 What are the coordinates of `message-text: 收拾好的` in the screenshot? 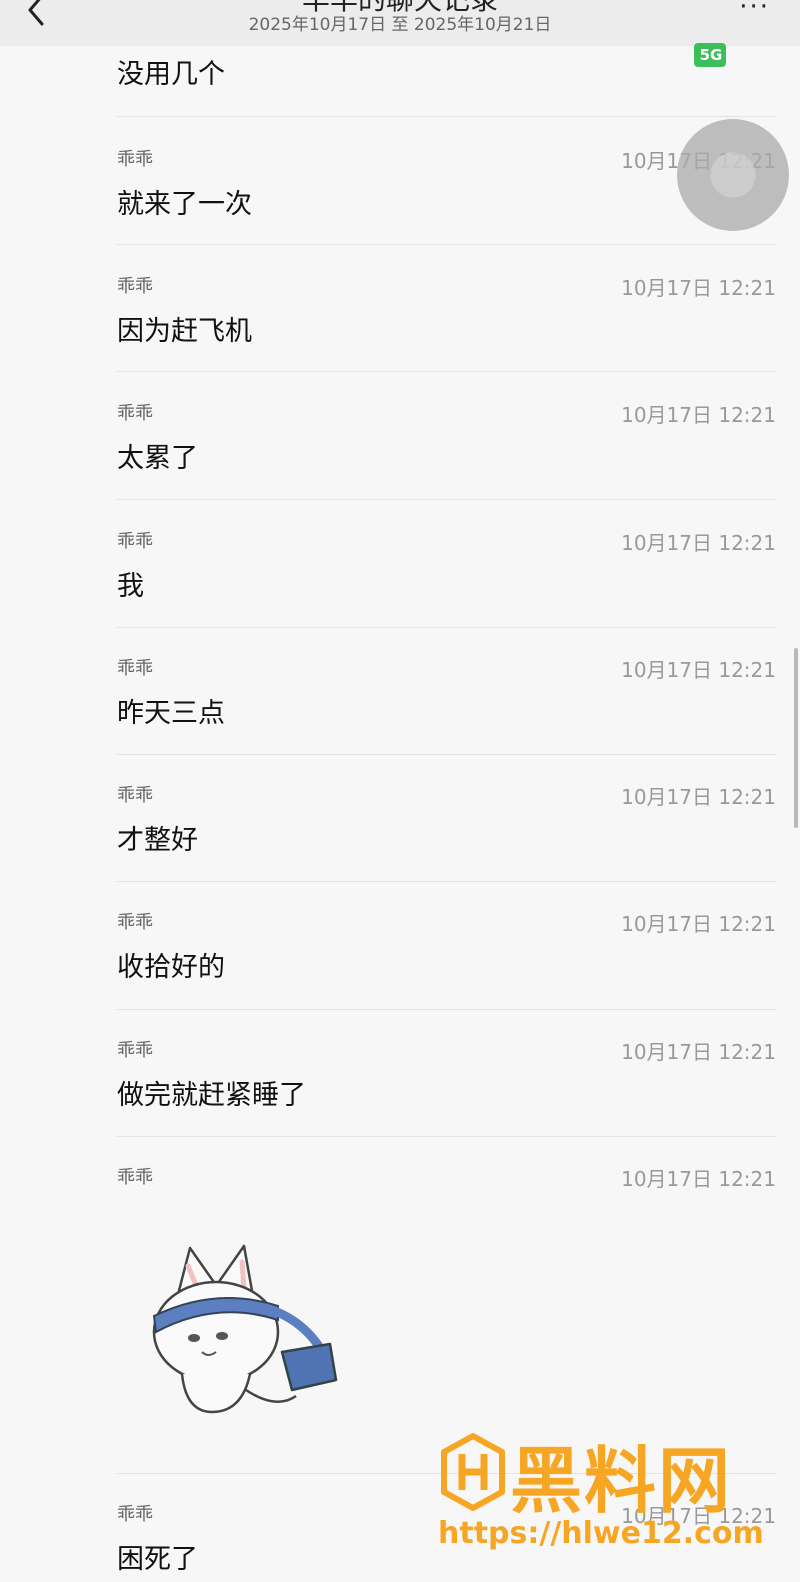 It's located at (171, 967).